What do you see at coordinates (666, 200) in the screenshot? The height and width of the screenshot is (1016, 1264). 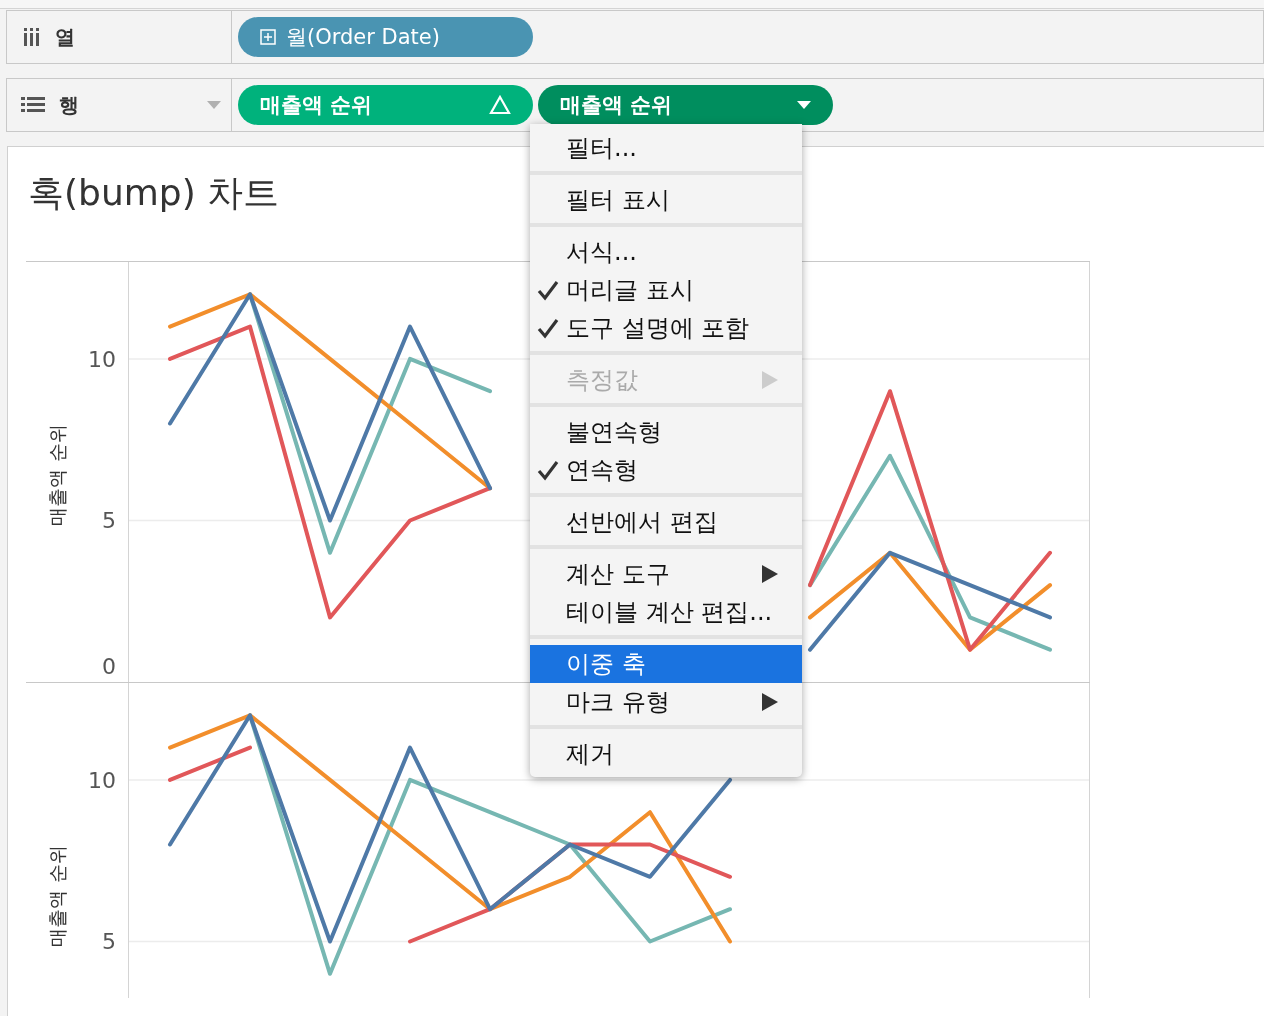 I see `menu-item: 필터 표시` at bounding box center [666, 200].